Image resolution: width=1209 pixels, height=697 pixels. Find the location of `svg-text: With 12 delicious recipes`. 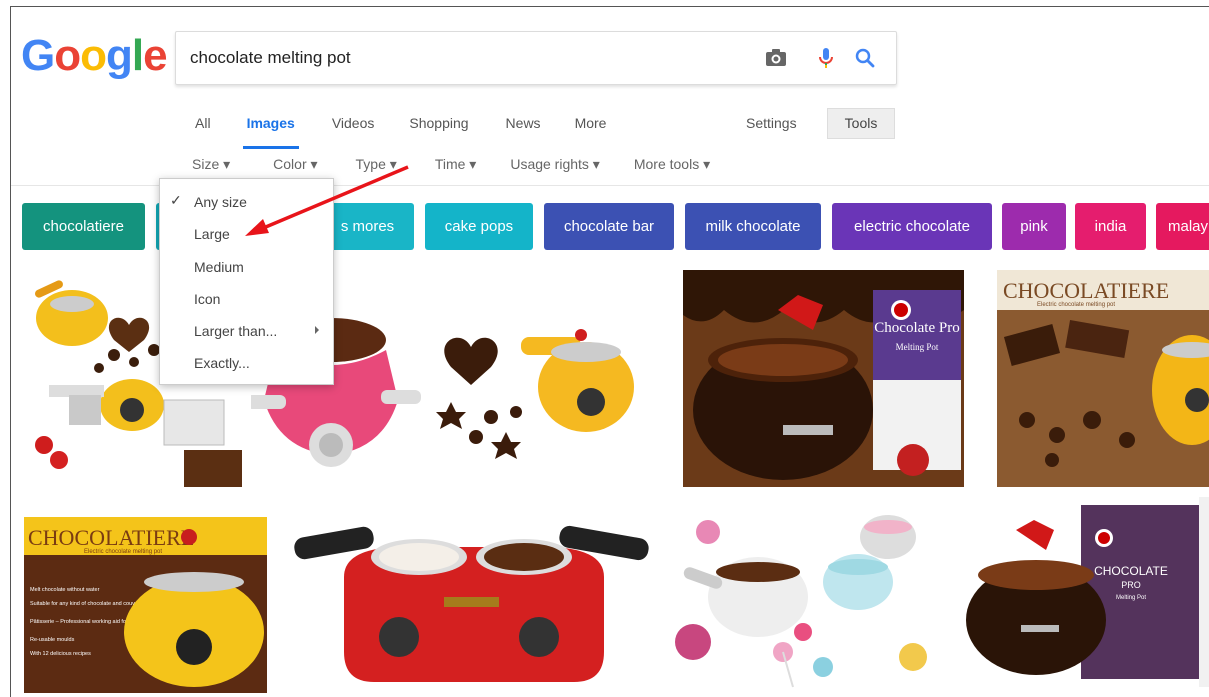

svg-text: With 12 delicious recipes is located at coordinates (60, 654).